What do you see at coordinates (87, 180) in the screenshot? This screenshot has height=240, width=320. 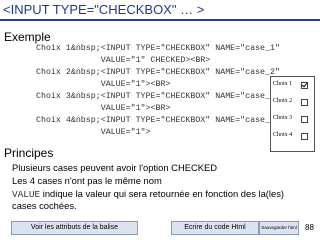 I see `principle-bullet: Les 4 cases n'ont pas le même nom` at bounding box center [87, 180].